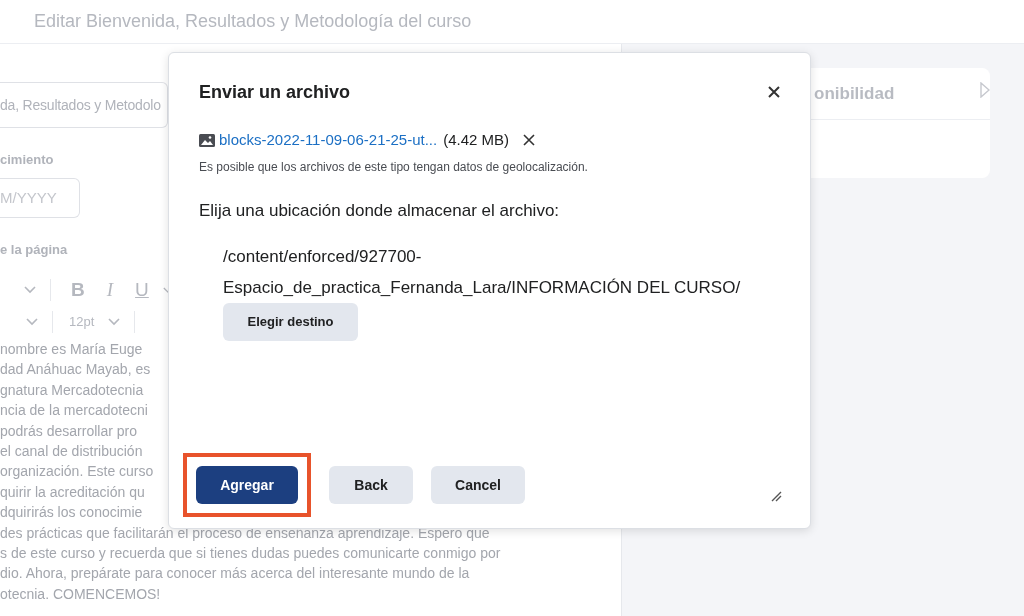 The image size is (1024, 616). What do you see at coordinates (71, 452) in the screenshot?
I see `editor-text-line: el canal de distribución` at bounding box center [71, 452].